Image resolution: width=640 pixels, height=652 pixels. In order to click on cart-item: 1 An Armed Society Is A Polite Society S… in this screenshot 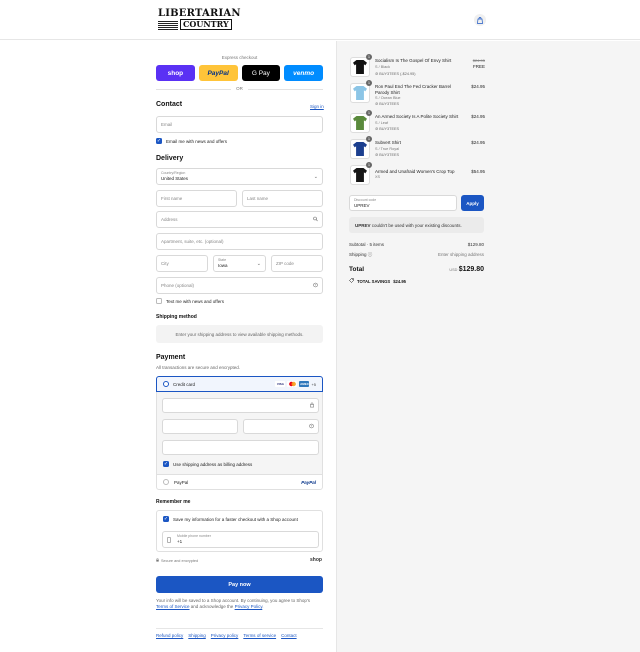, I will do `click(417, 122)`.